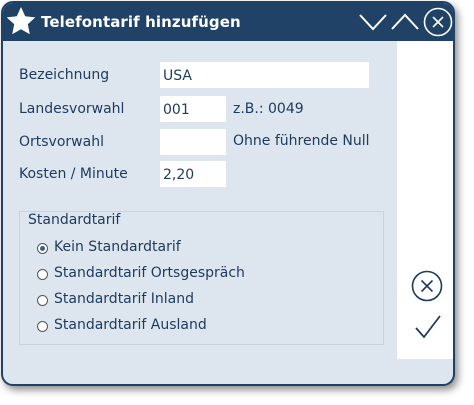 The image size is (474, 405). Describe the element at coordinates (141, 22) in the screenshot. I see `window-title: Telefontarif hinzufügen` at that location.